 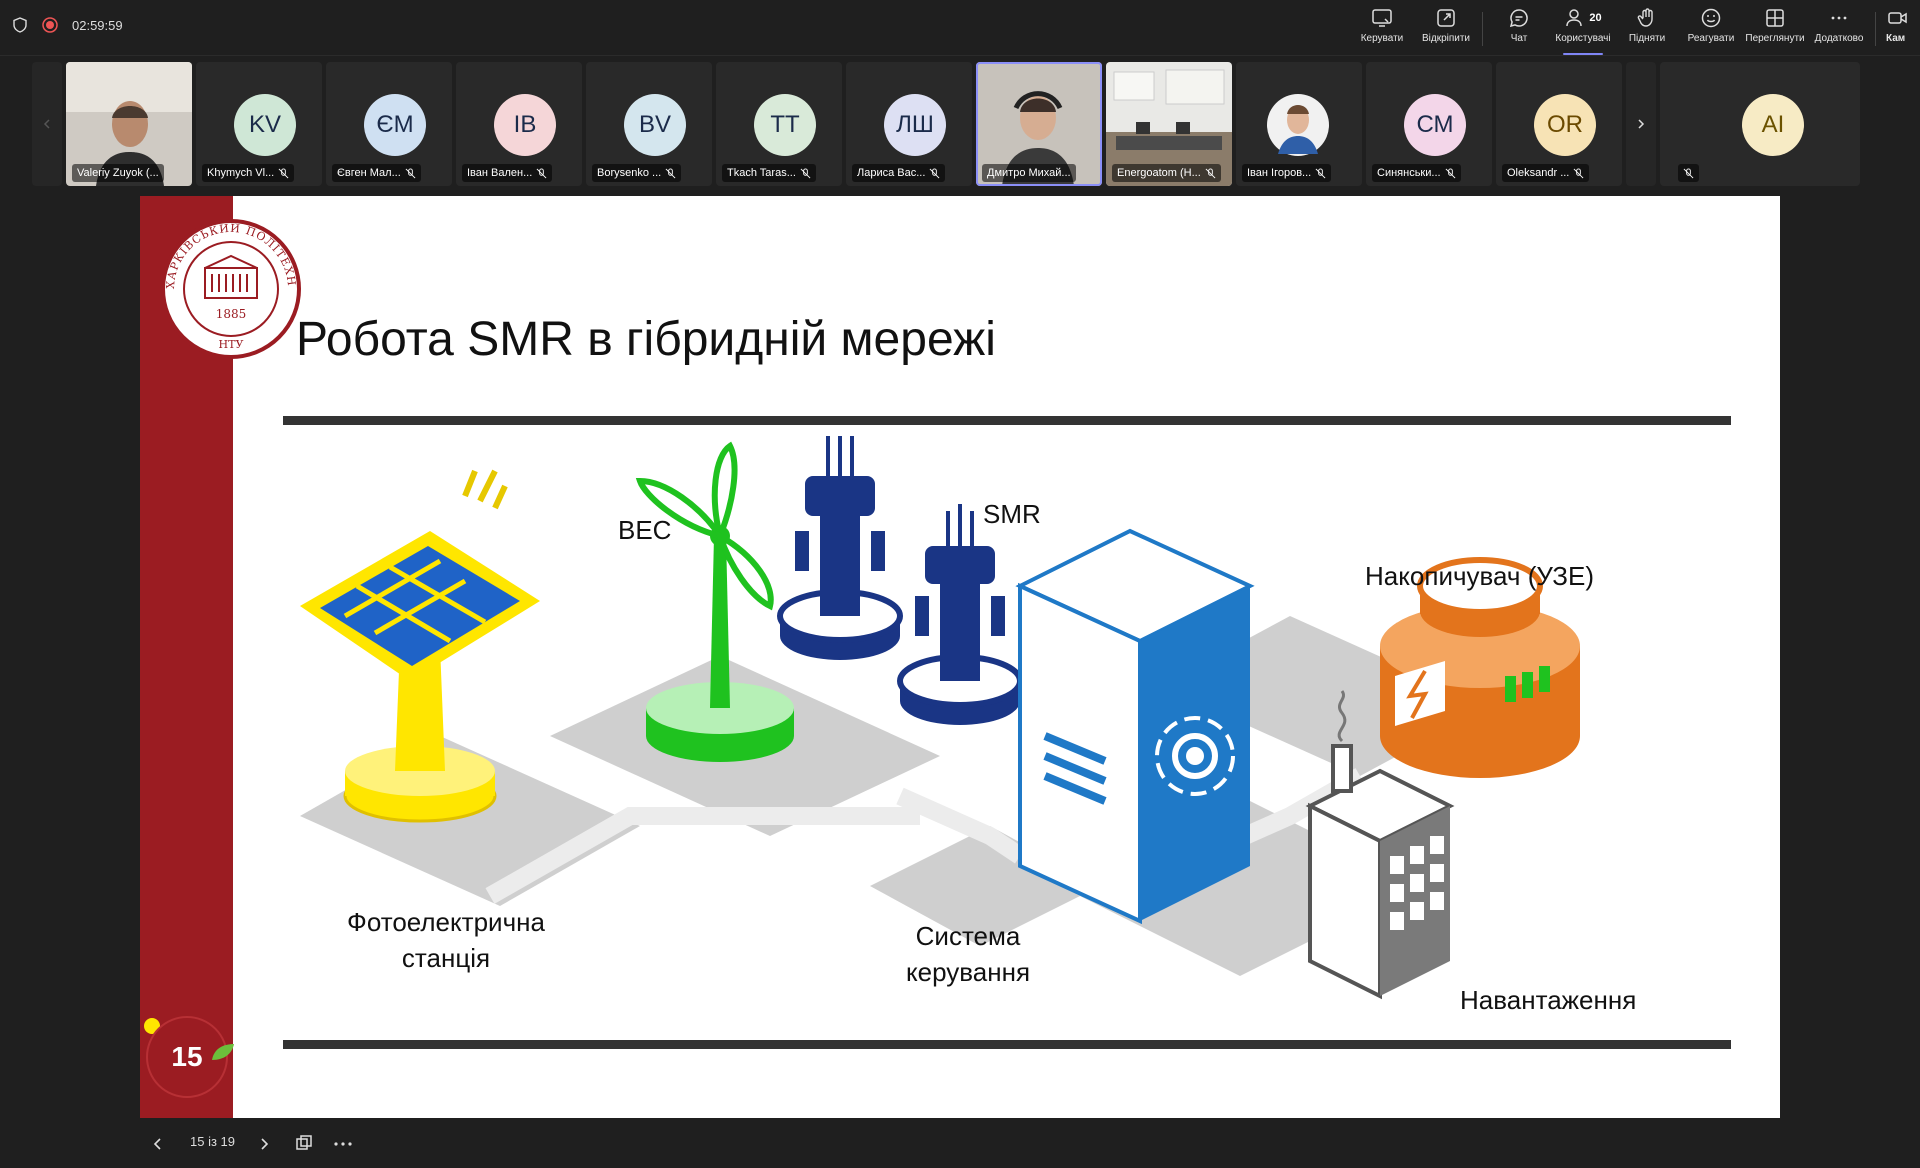 I want to click on strip-prev-button, so click(x=47, y=124).